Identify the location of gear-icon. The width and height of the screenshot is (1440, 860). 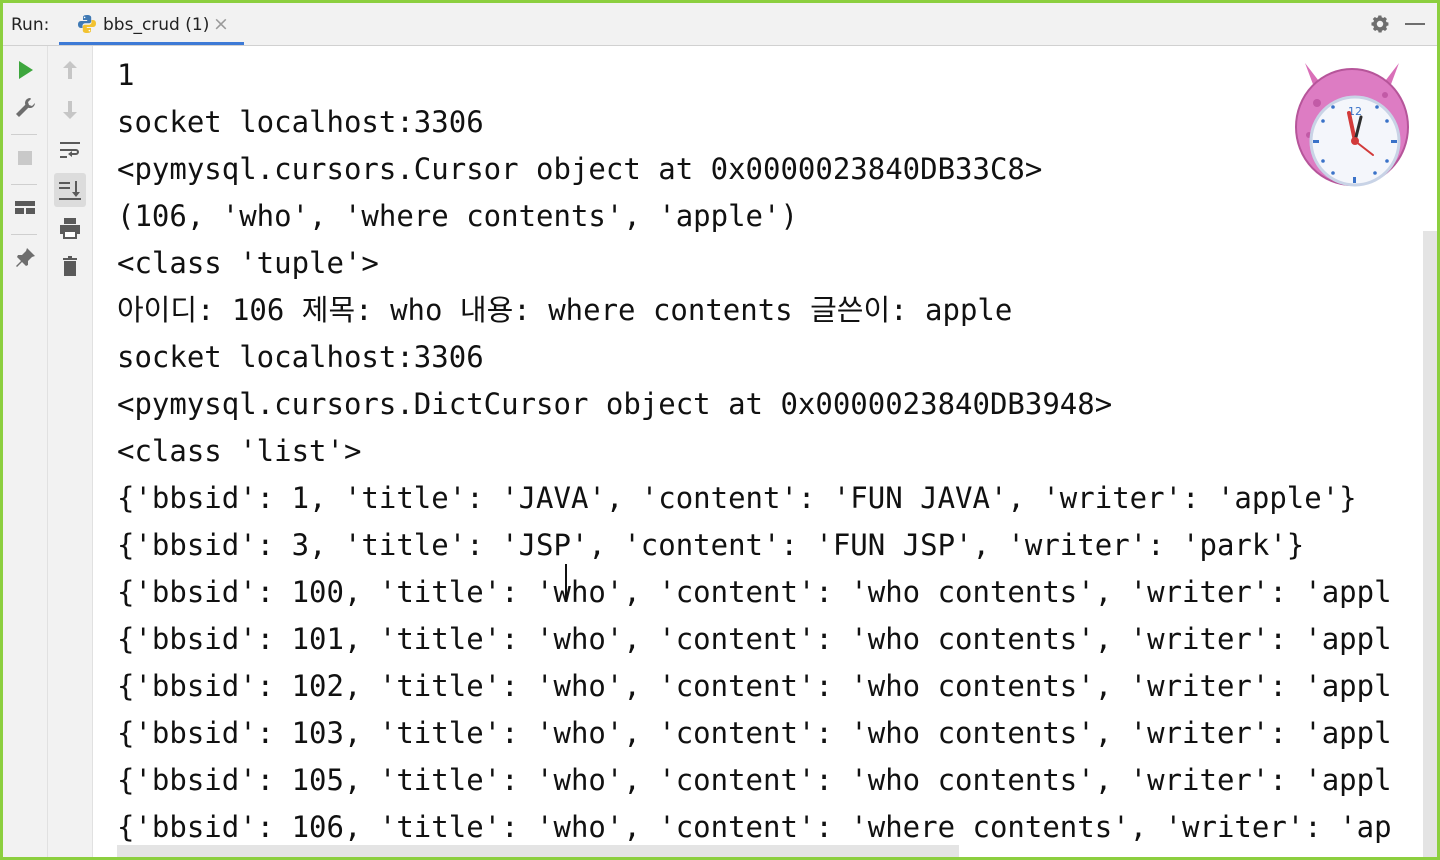
(1380, 24).